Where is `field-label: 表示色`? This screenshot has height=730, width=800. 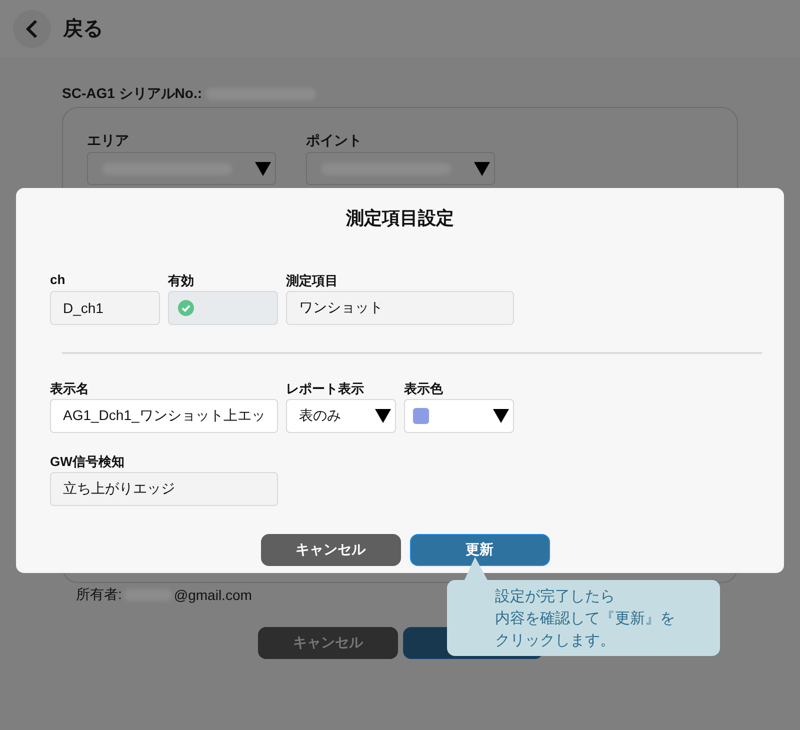
field-label: 表示色 is located at coordinates (424, 388).